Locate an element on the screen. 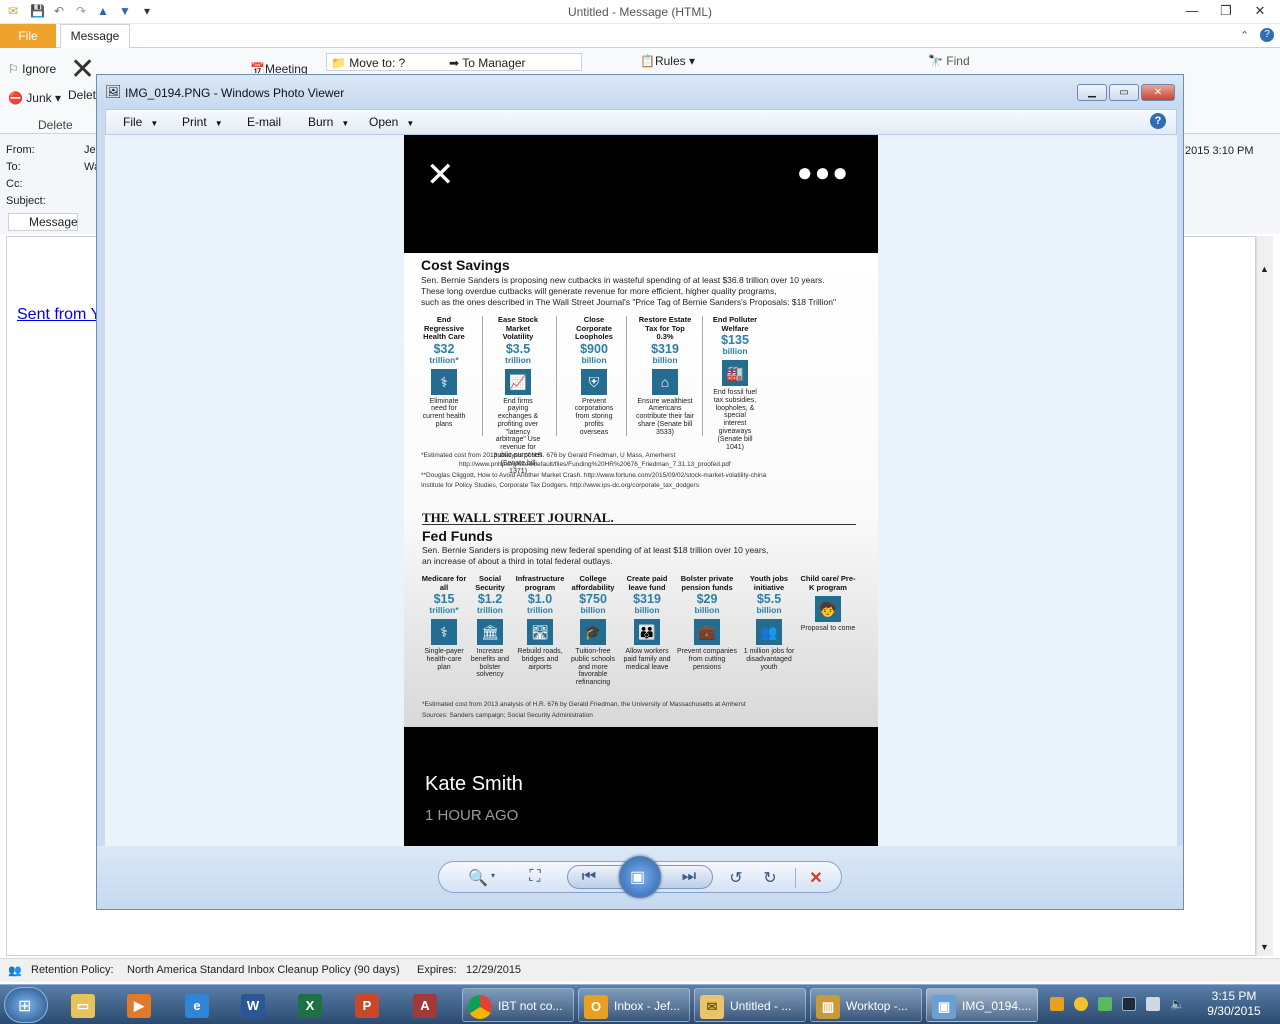 This screenshot has height=1024, width=1280. forward-icon: ➡ is located at coordinates (454, 63).